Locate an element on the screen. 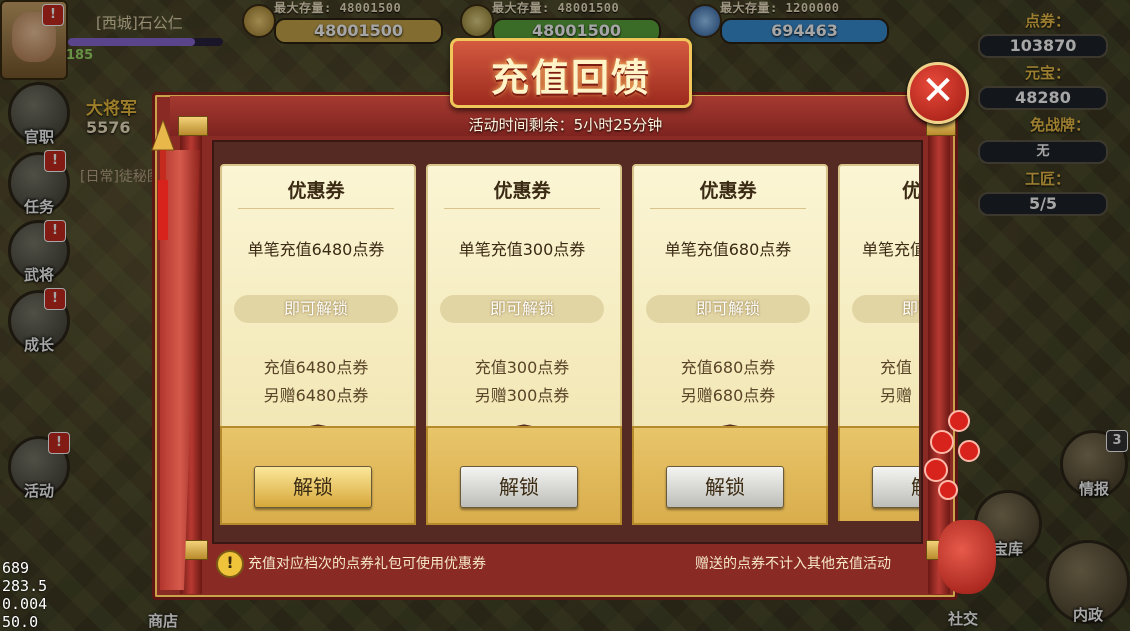 The height and width of the screenshot is (631, 1130). card-reward-main: 充值300点券 is located at coordinates (522, 367).